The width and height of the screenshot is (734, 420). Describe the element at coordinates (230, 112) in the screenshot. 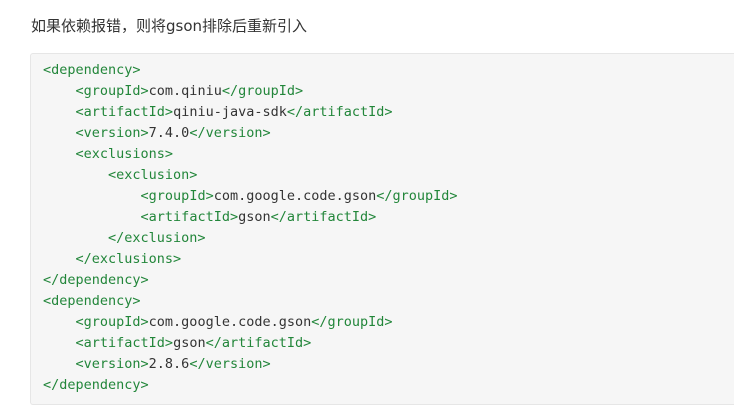

I see `xml-value: qiniu-java-sdk` at that location.